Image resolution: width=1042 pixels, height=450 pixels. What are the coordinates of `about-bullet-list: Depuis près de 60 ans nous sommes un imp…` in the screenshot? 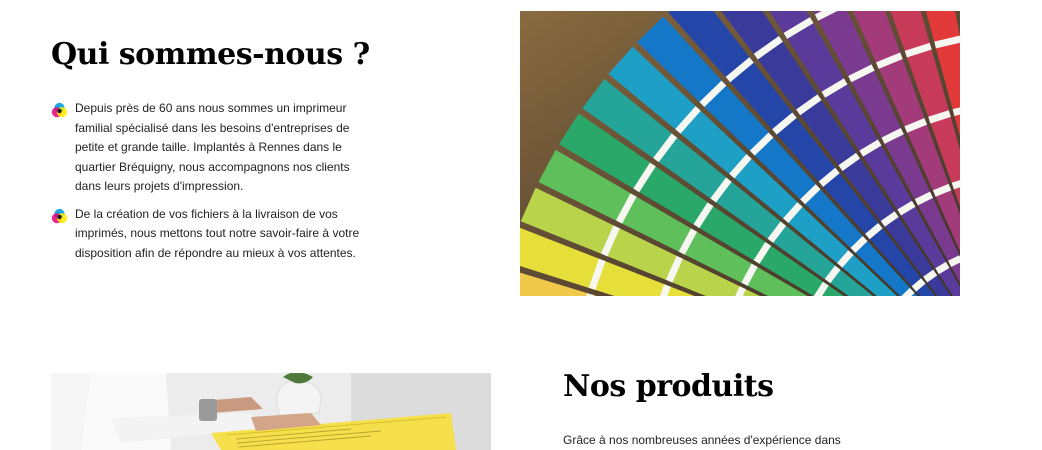 It's located at (206, 185).